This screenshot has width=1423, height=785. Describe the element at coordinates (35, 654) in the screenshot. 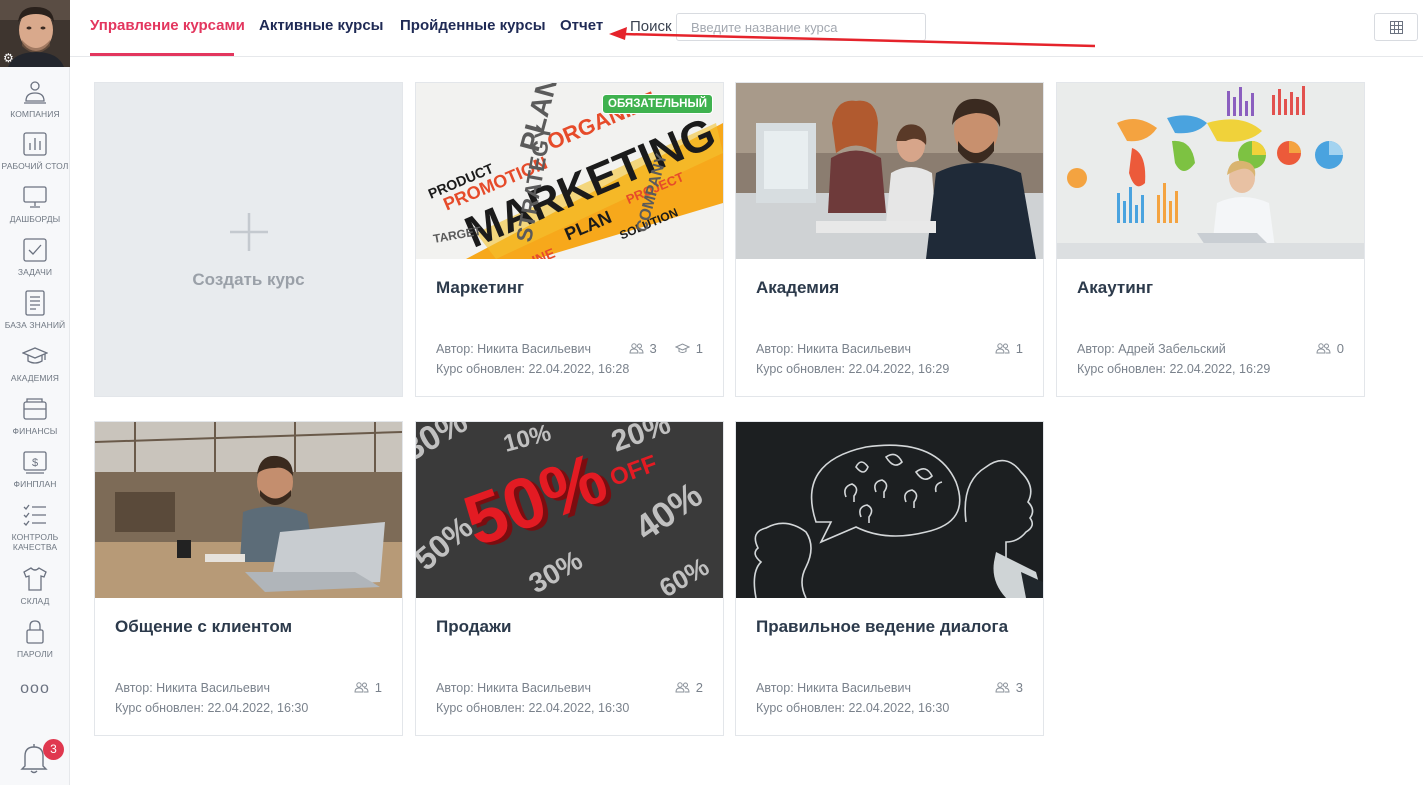

I see `sidebar-item-label: ПАРОЛИ` at that location.